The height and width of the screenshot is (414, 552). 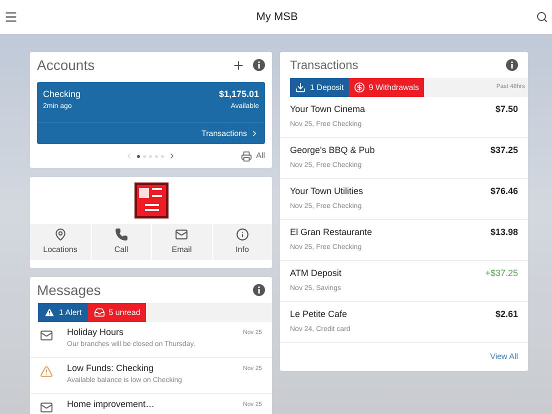 What do you see at coordinates (238, 65) in the screenshot?
I see `add-icon` at bounding box center [238, 65].